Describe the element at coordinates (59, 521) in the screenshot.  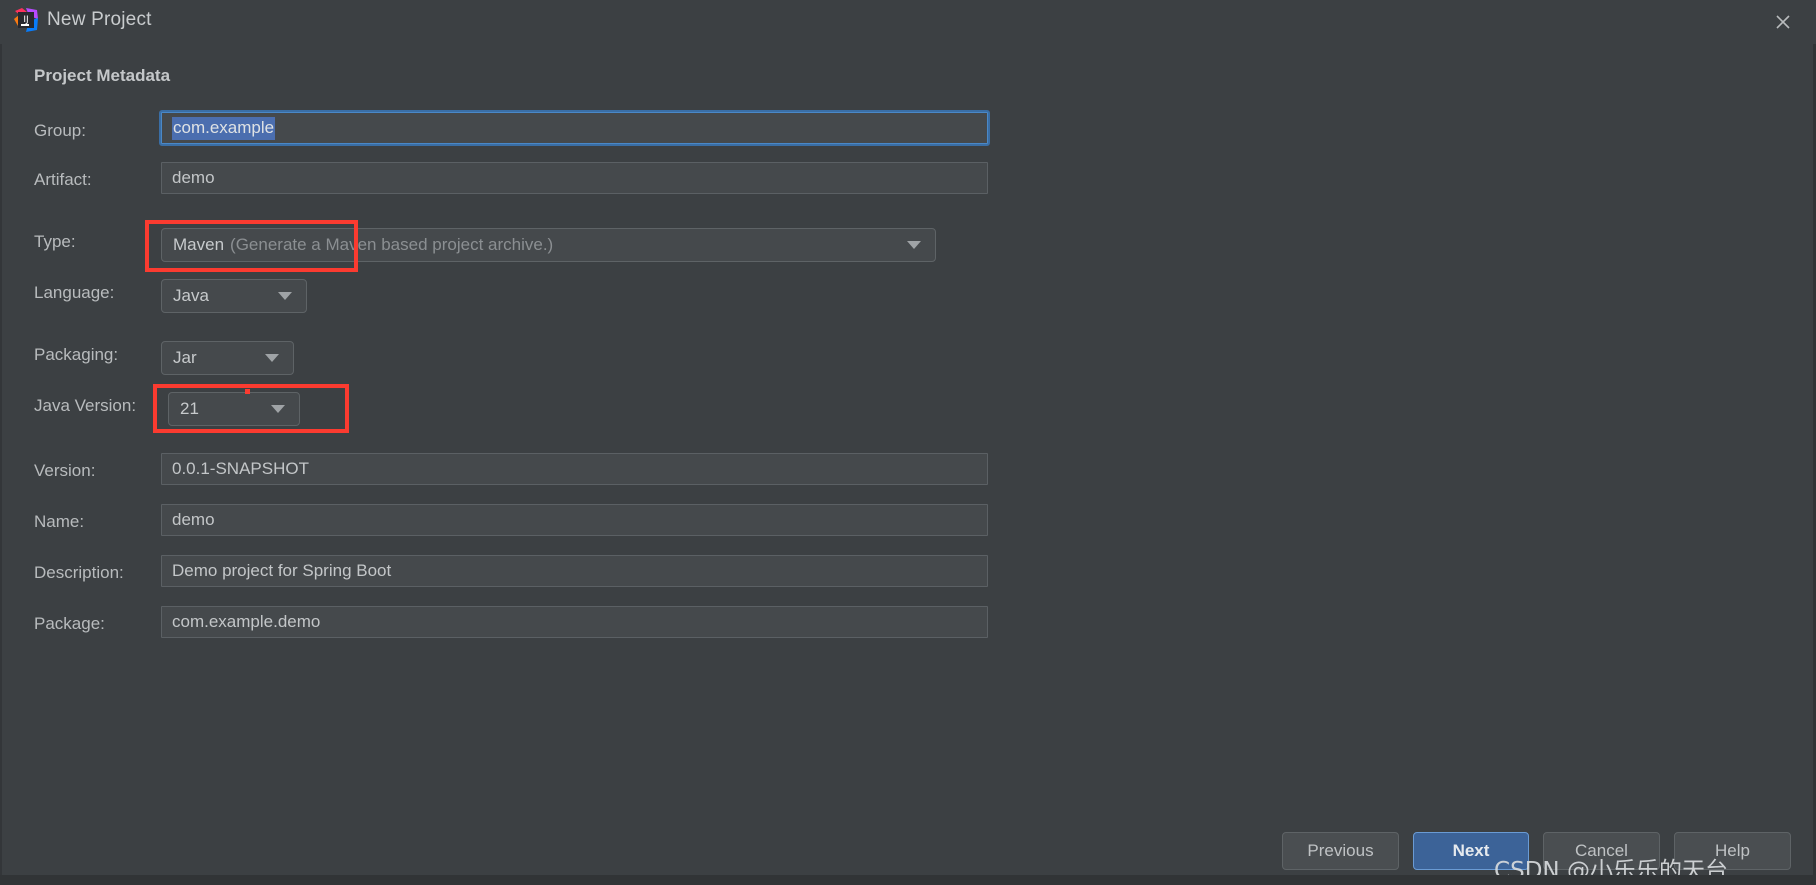
I see `name-label: Name:` at that location.